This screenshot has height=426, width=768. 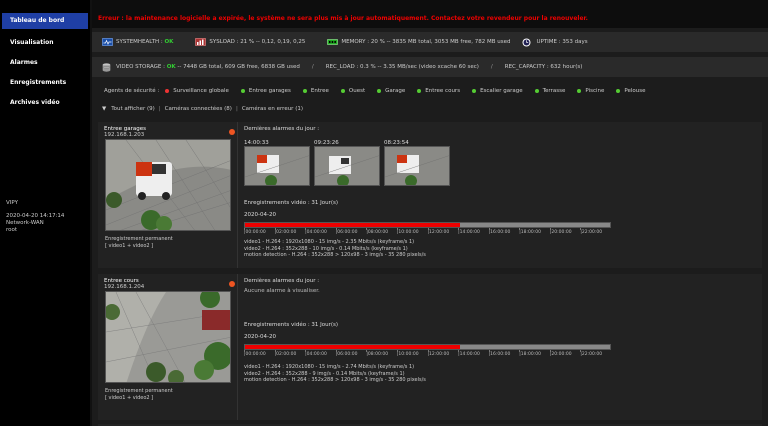 I want to click on health-icon, so click(x=107, y=42).